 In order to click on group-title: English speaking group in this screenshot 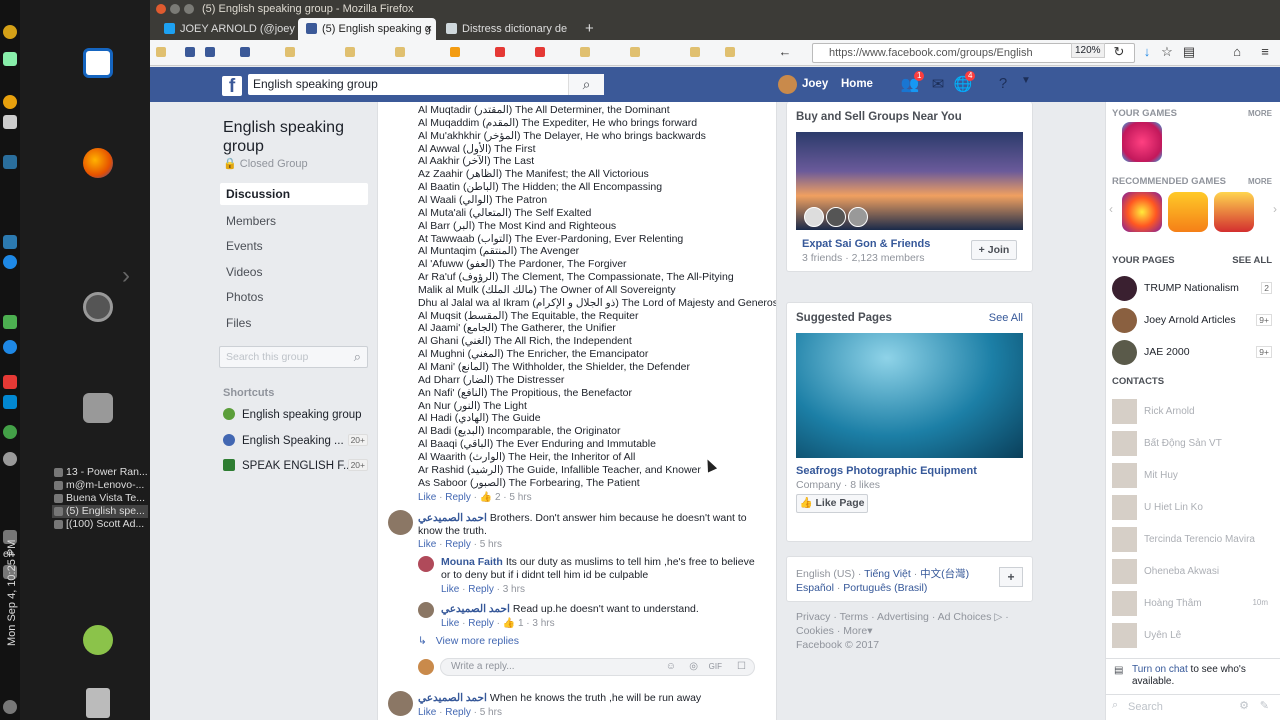, I will do `click(293, 137)`.